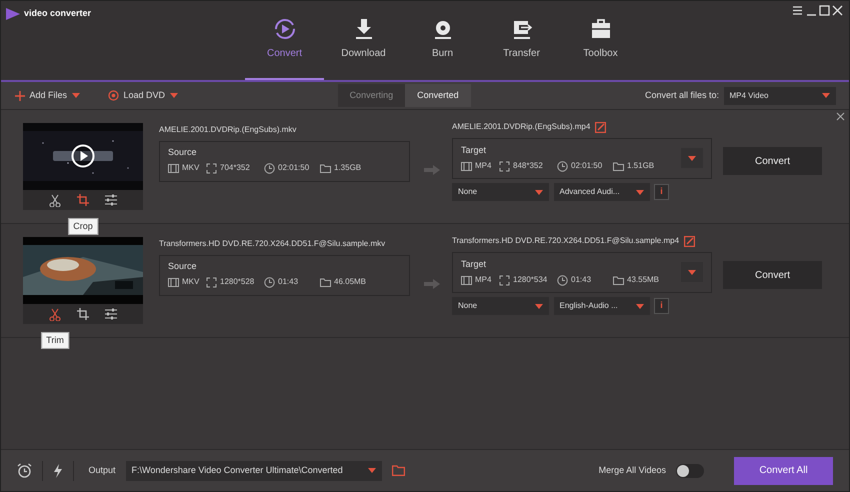 This screenshot has width=850, height=492. I want to click on toolbox-icon, so click(601, 29).